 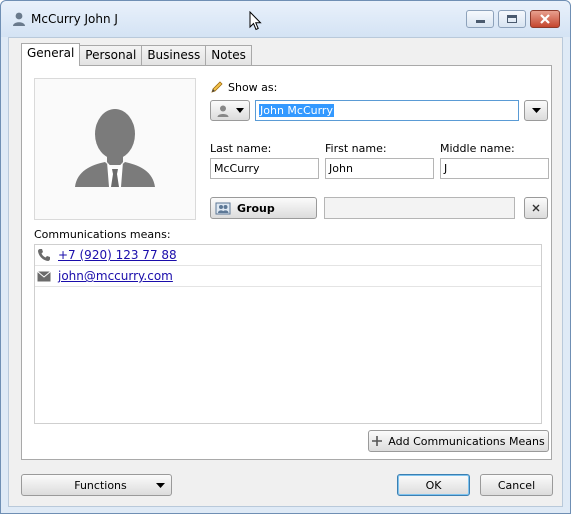 What do you see at coordinates (296, 110) in the screenshot?
I see `show-as-value: John McCurry` at bounding box center [296, 110].